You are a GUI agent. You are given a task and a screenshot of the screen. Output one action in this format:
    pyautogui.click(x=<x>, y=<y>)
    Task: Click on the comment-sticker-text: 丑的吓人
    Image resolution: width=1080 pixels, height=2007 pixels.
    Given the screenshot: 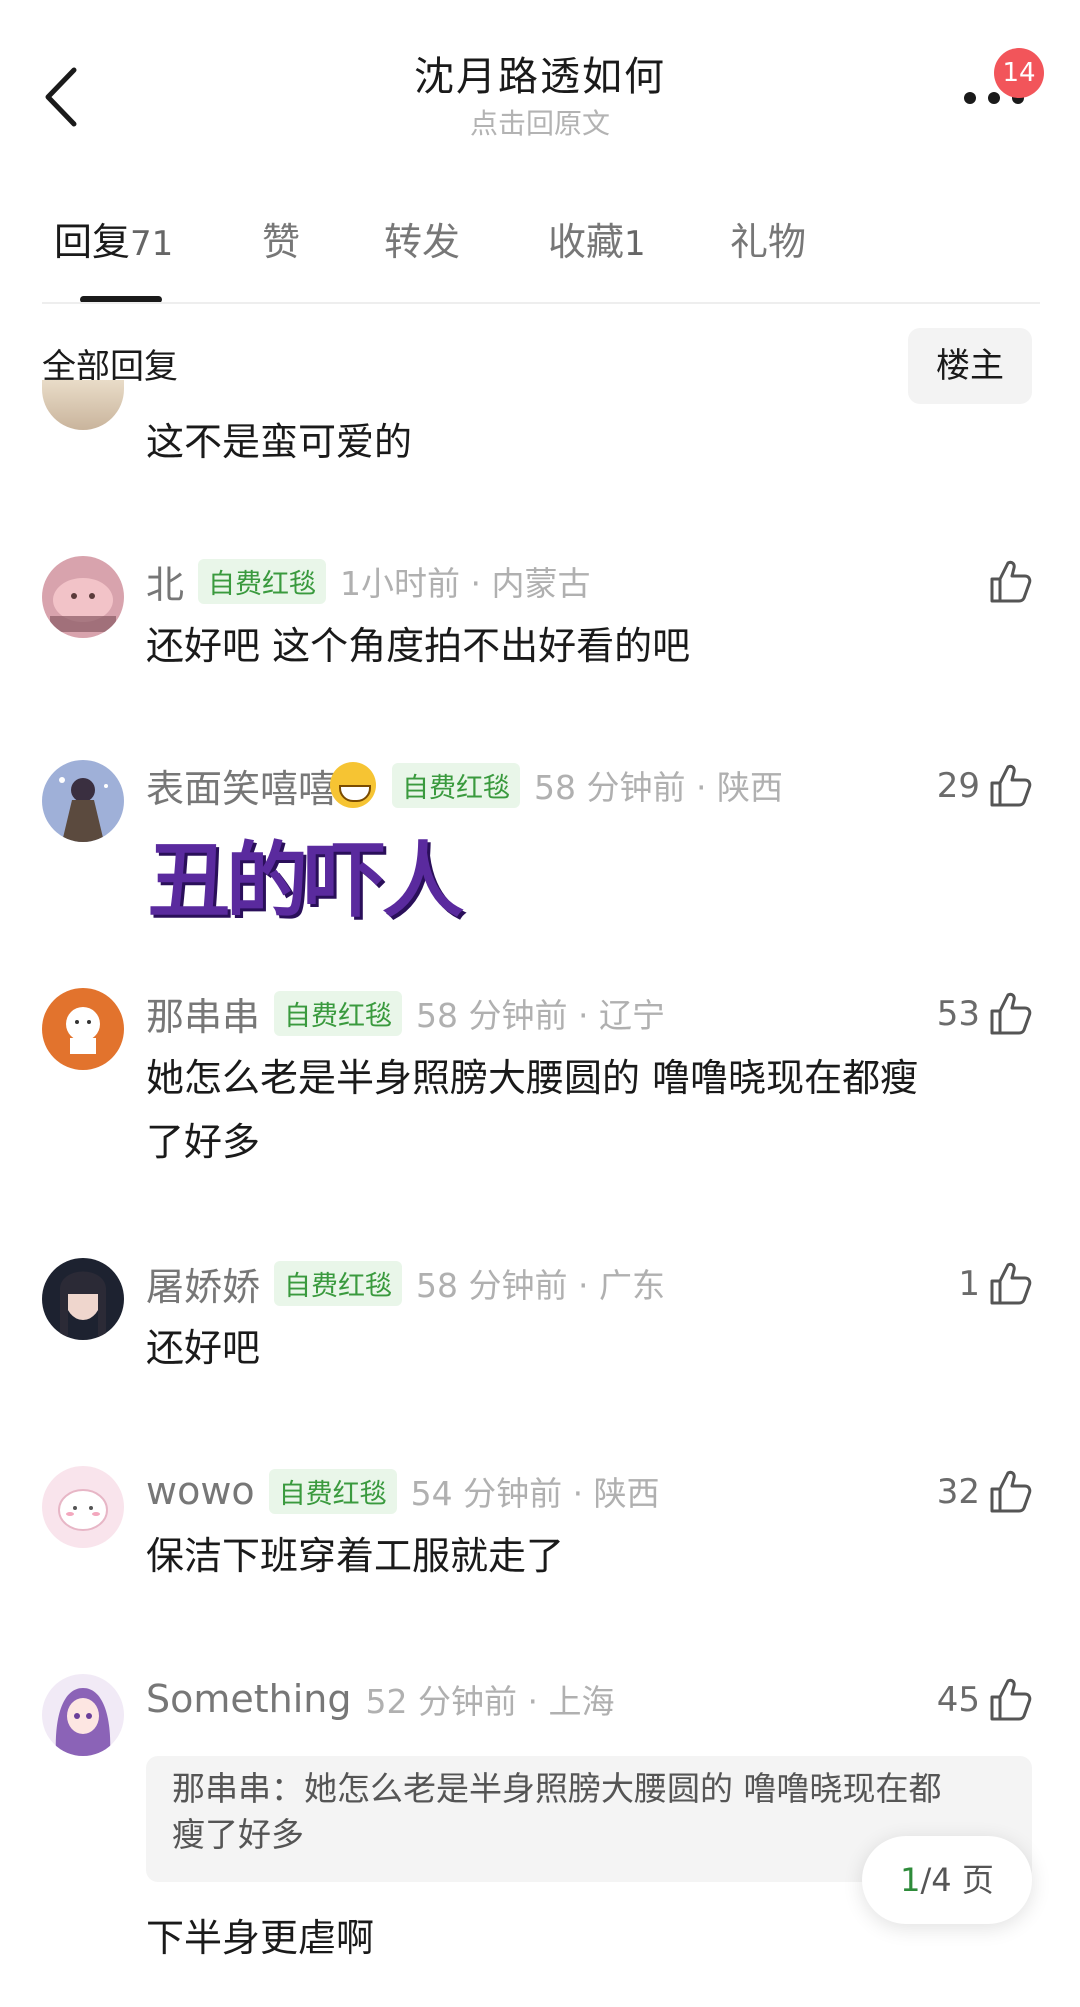 What is the action you would take?
    pyautogui.click(x=306, y=881)
    